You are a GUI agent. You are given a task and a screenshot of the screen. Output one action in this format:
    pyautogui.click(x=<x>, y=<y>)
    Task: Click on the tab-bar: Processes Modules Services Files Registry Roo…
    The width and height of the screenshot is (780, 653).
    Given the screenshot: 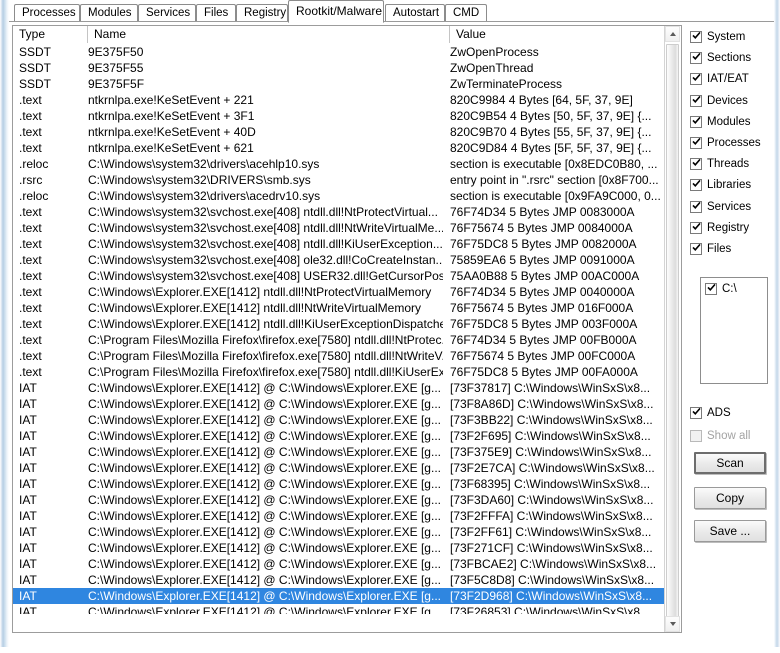 What is the action you would take?
    pyautogui.click(x=391, y=11)
    